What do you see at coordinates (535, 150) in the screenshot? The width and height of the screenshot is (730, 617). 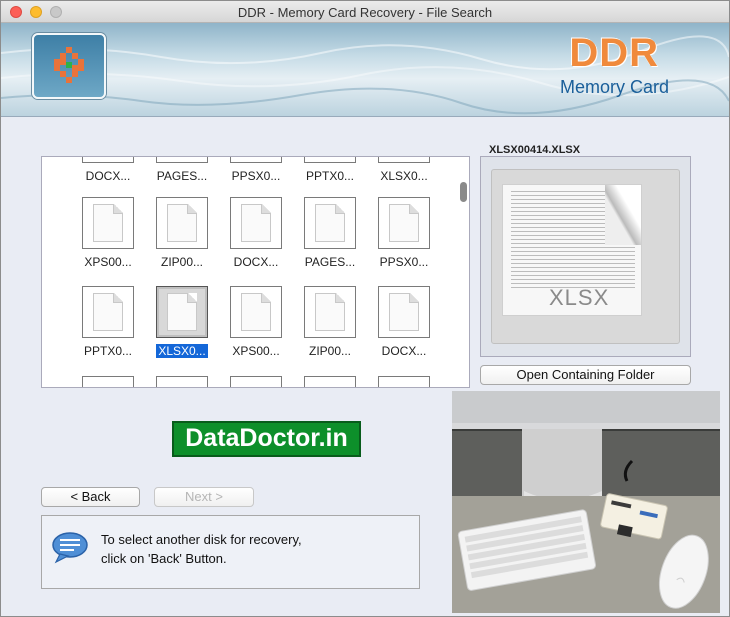 I see `preview-filename: XLSX00414.XLSX` at bounding box center [535, 150].